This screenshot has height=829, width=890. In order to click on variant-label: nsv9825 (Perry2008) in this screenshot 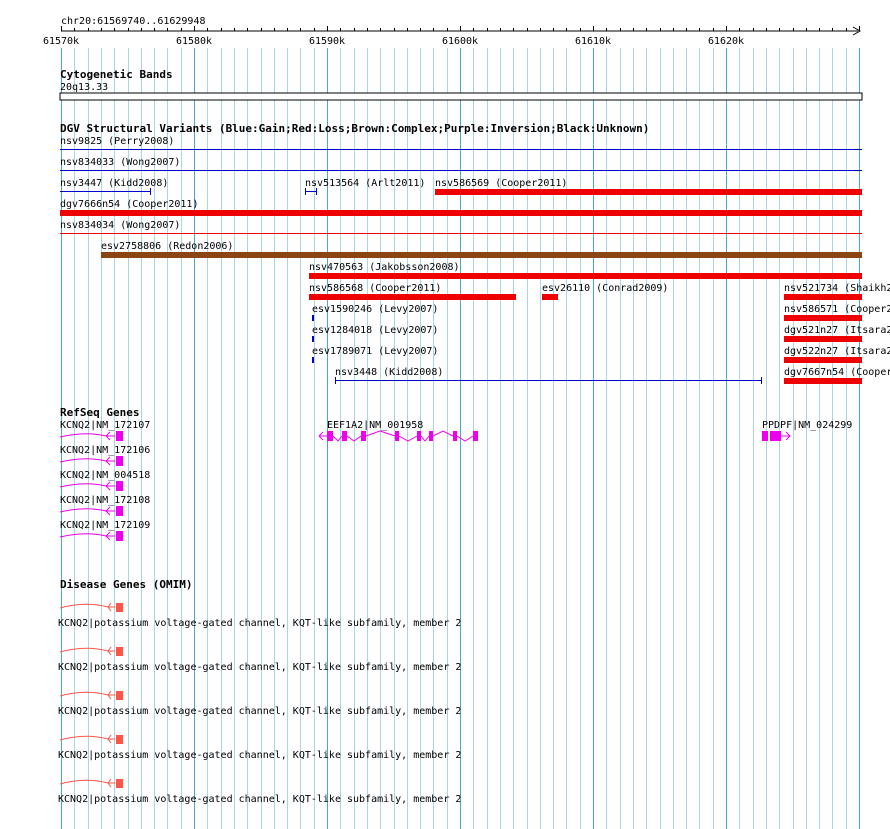, I will do `click(117, 141)`.